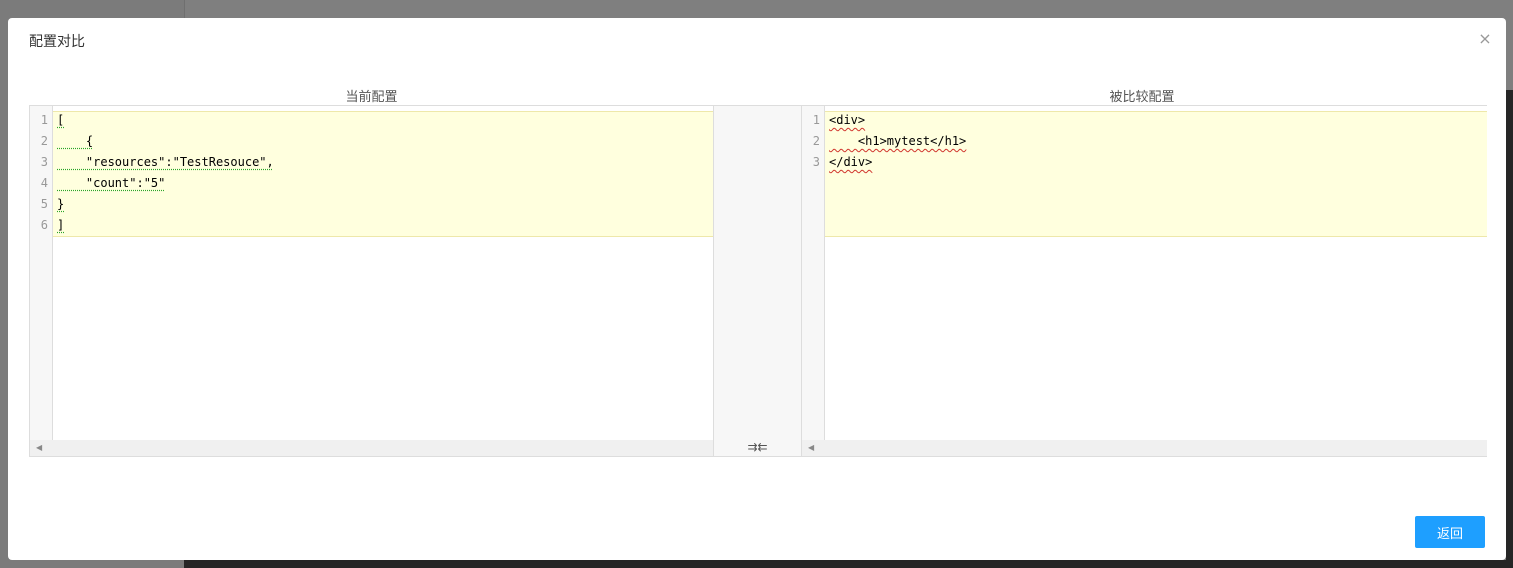  I want to click on code-line: <h1>mytest</h1>, so click(898, 141).